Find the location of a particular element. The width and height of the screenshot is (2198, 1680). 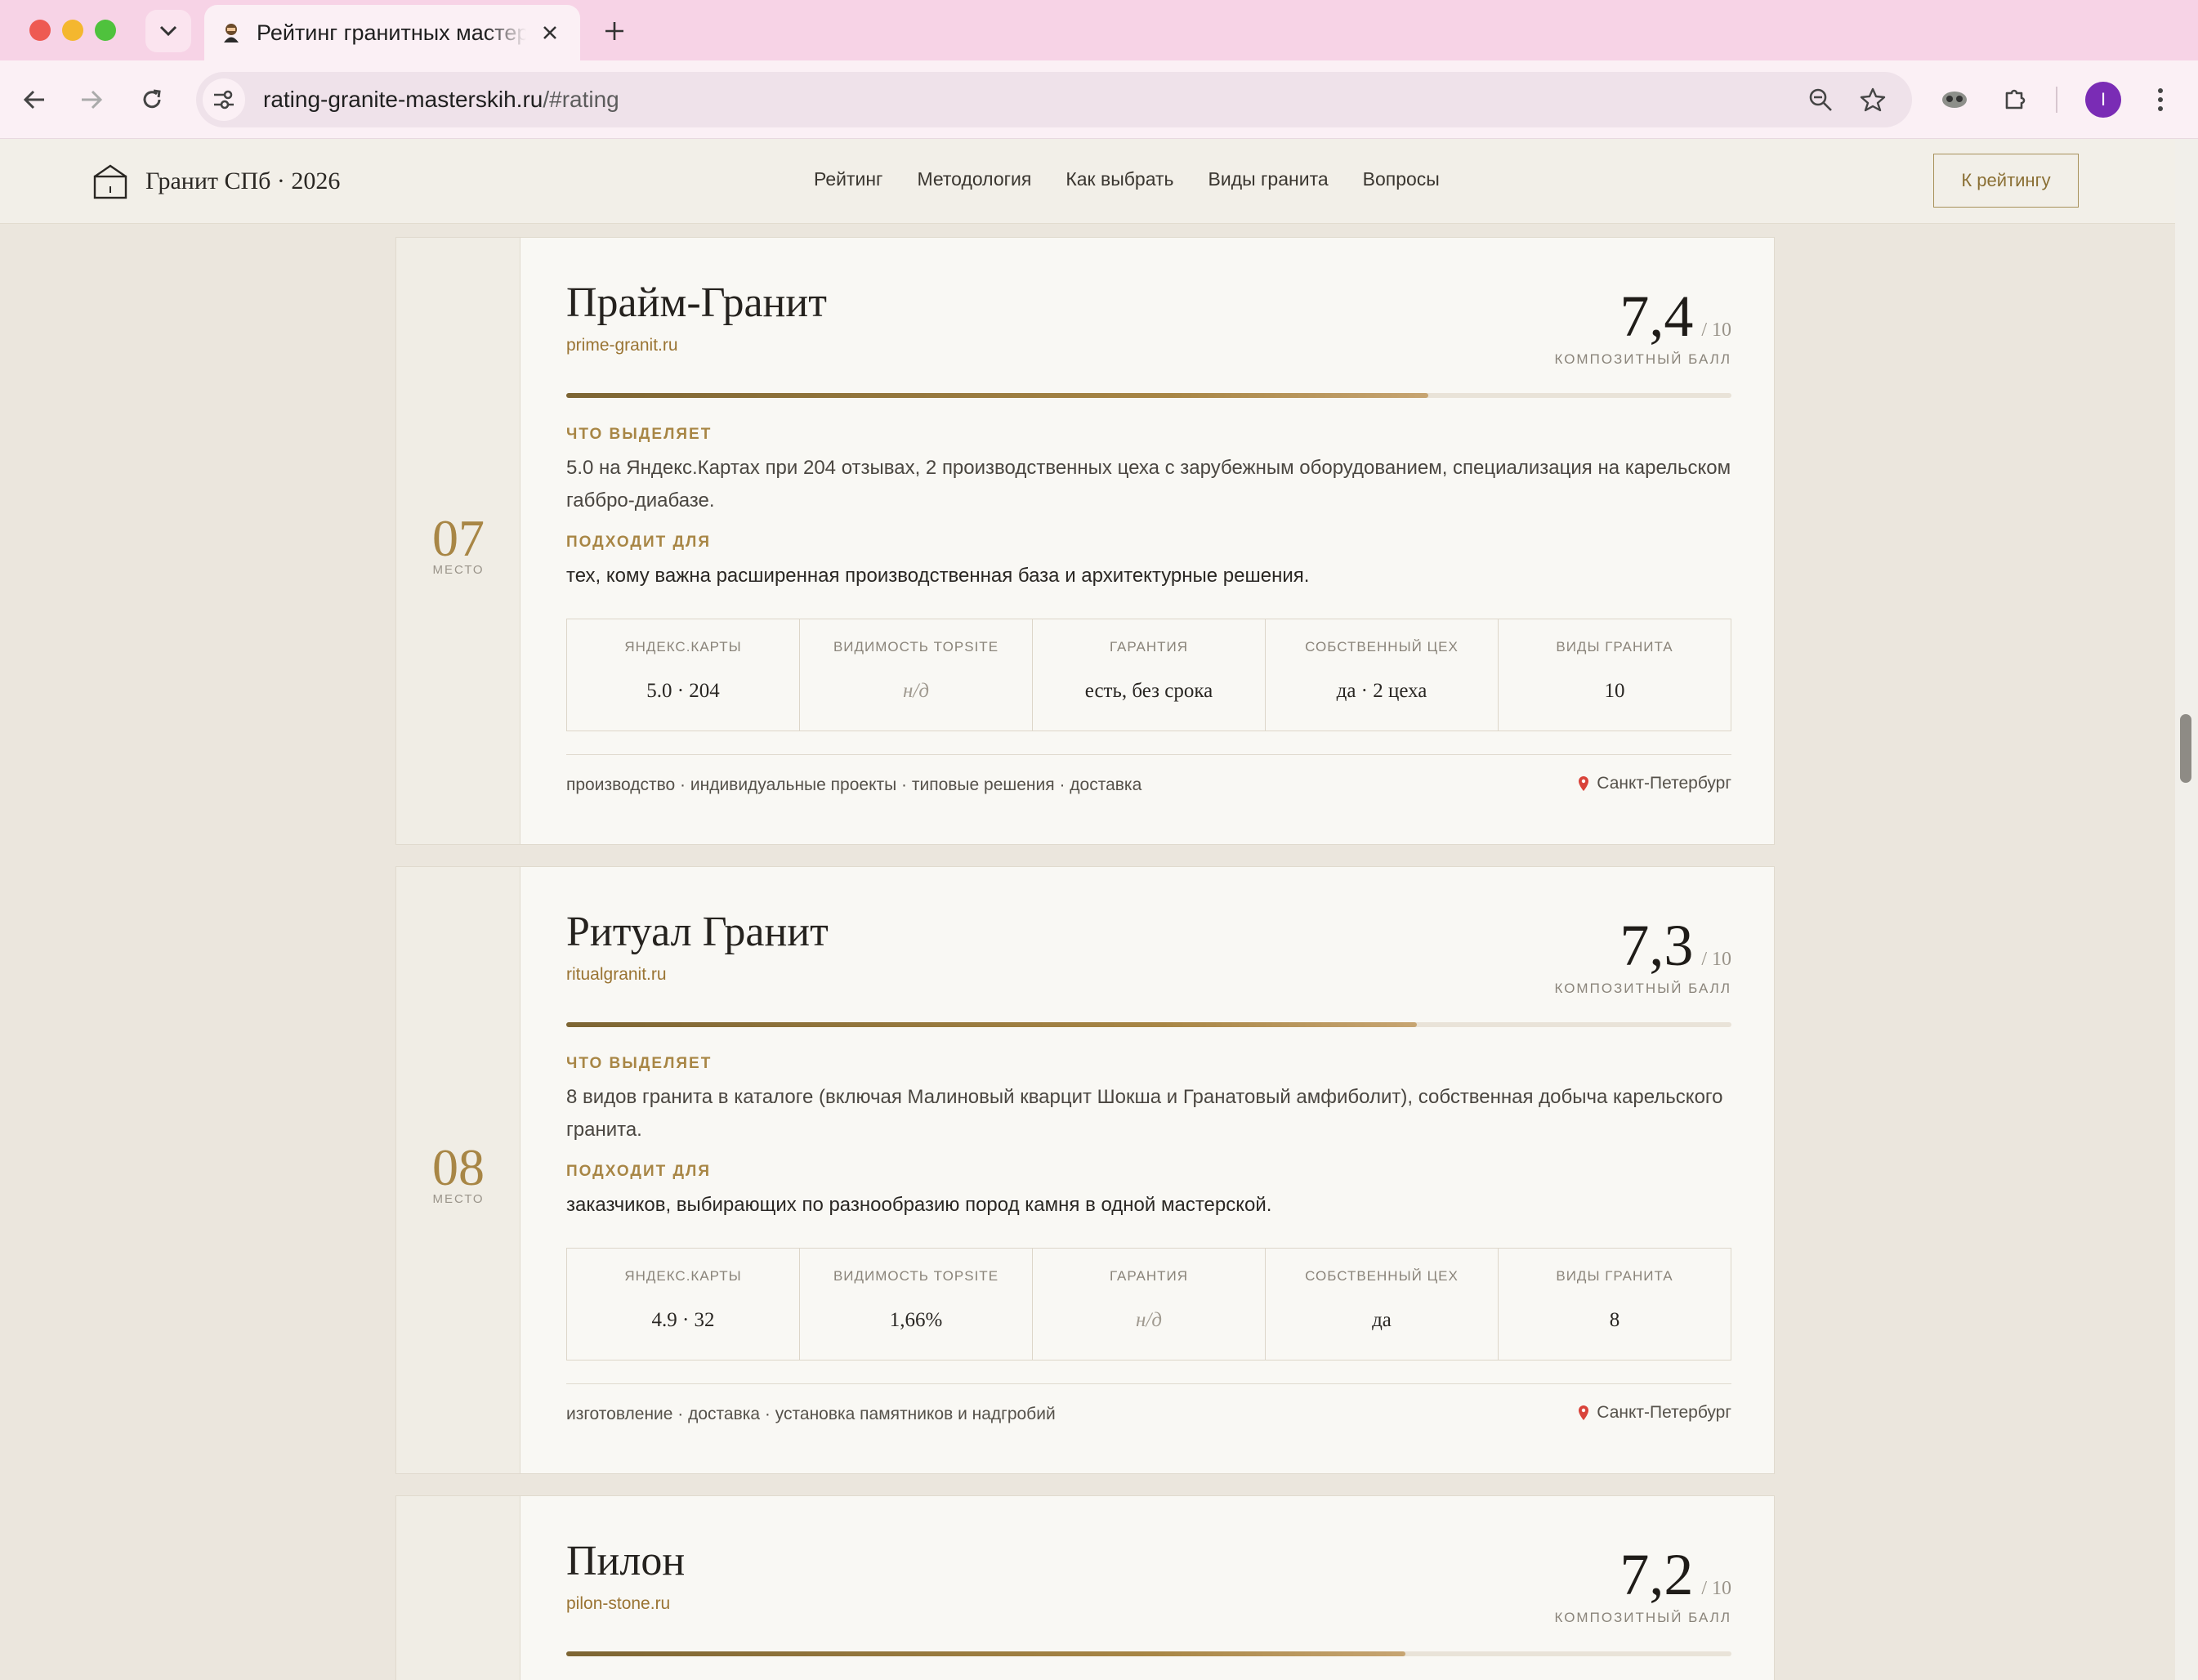

plus-icon is located at coordinates (614, 31).